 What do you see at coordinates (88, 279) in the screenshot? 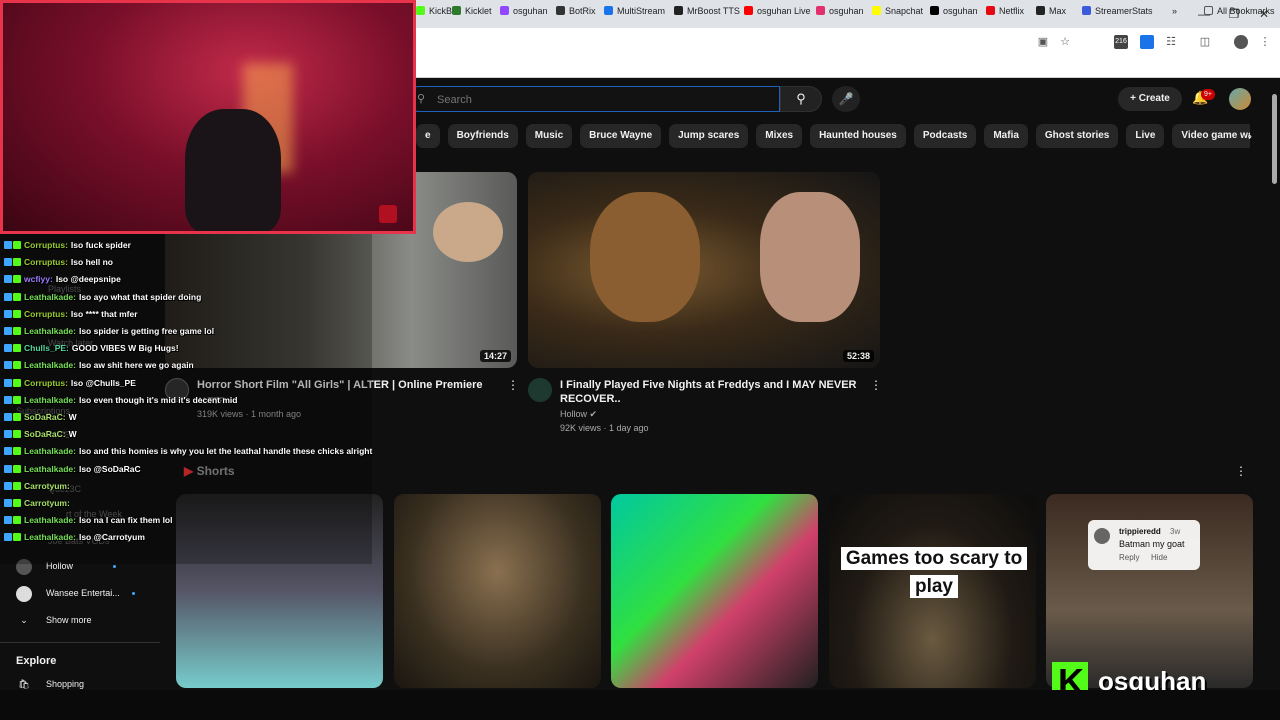
I see `chat-text: Iso @deepsnipe` at bounding box center [88, 279].